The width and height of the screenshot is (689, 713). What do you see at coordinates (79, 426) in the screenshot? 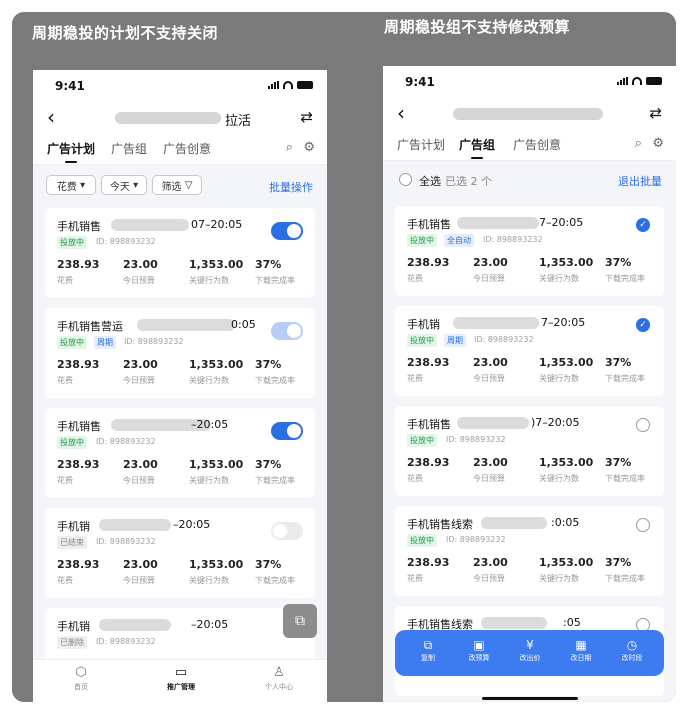
I see `card-name: 手机销售` at bounding box center [79, 426].